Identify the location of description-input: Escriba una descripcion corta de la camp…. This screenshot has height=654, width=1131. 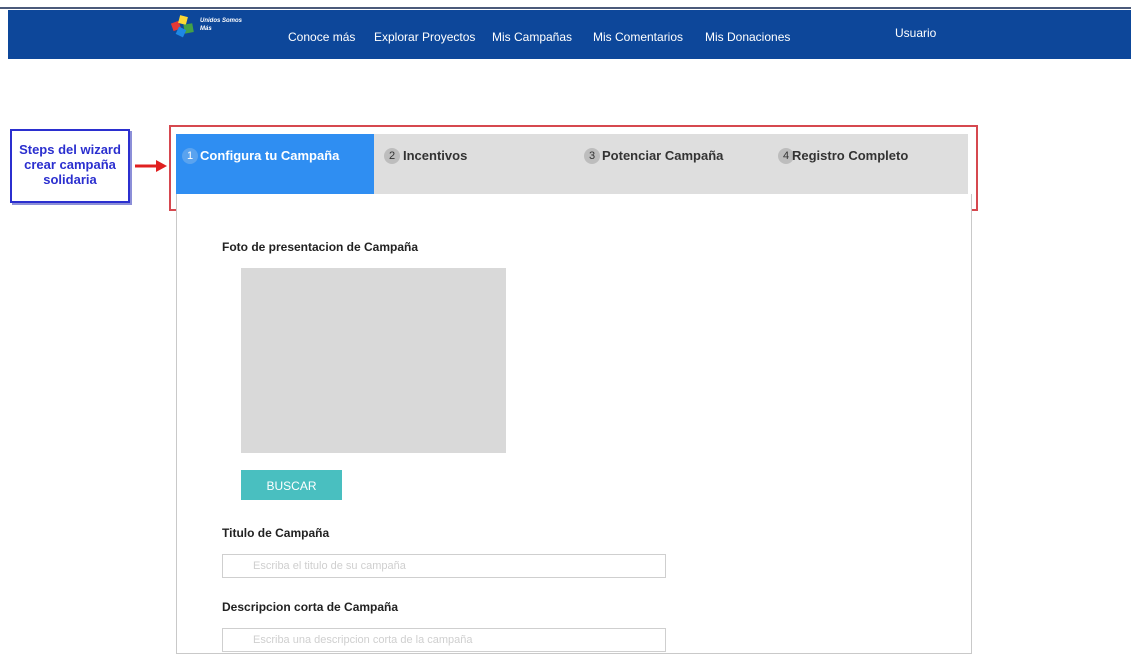
(444, 640).